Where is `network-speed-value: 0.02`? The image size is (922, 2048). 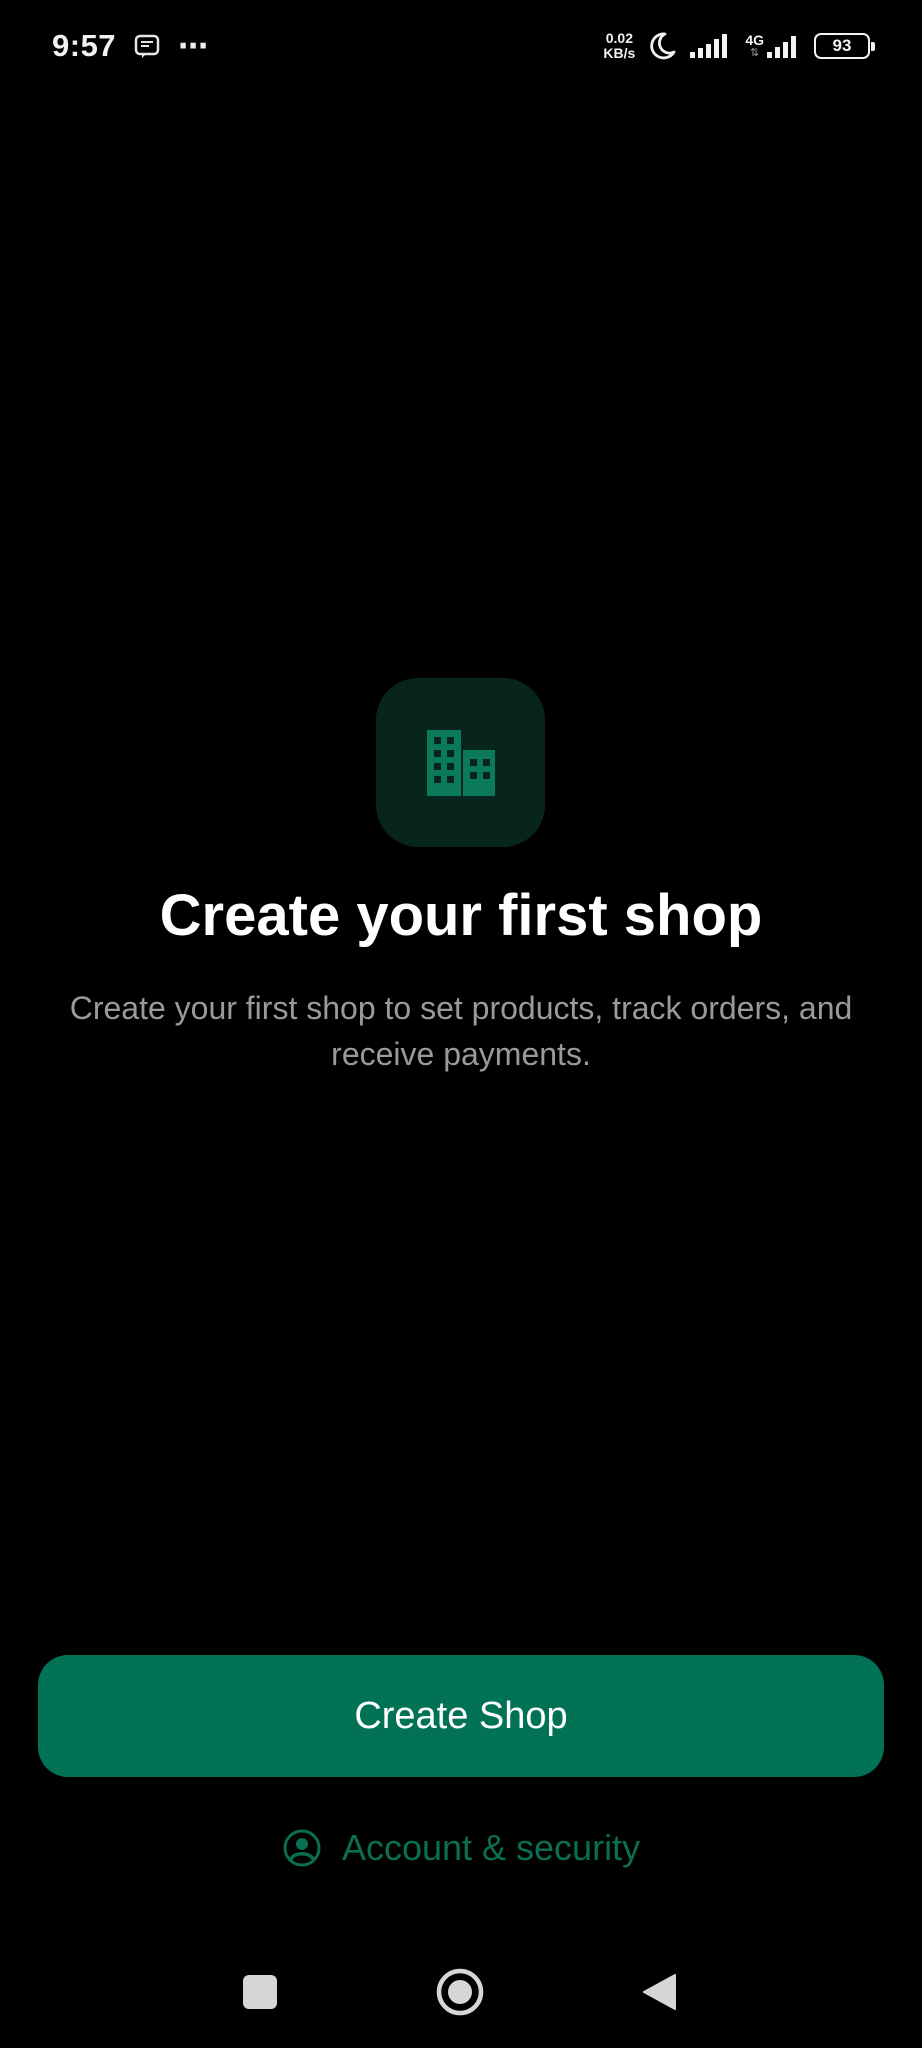
network-speed-value: 0.02 is located at coordinates (619, 38).